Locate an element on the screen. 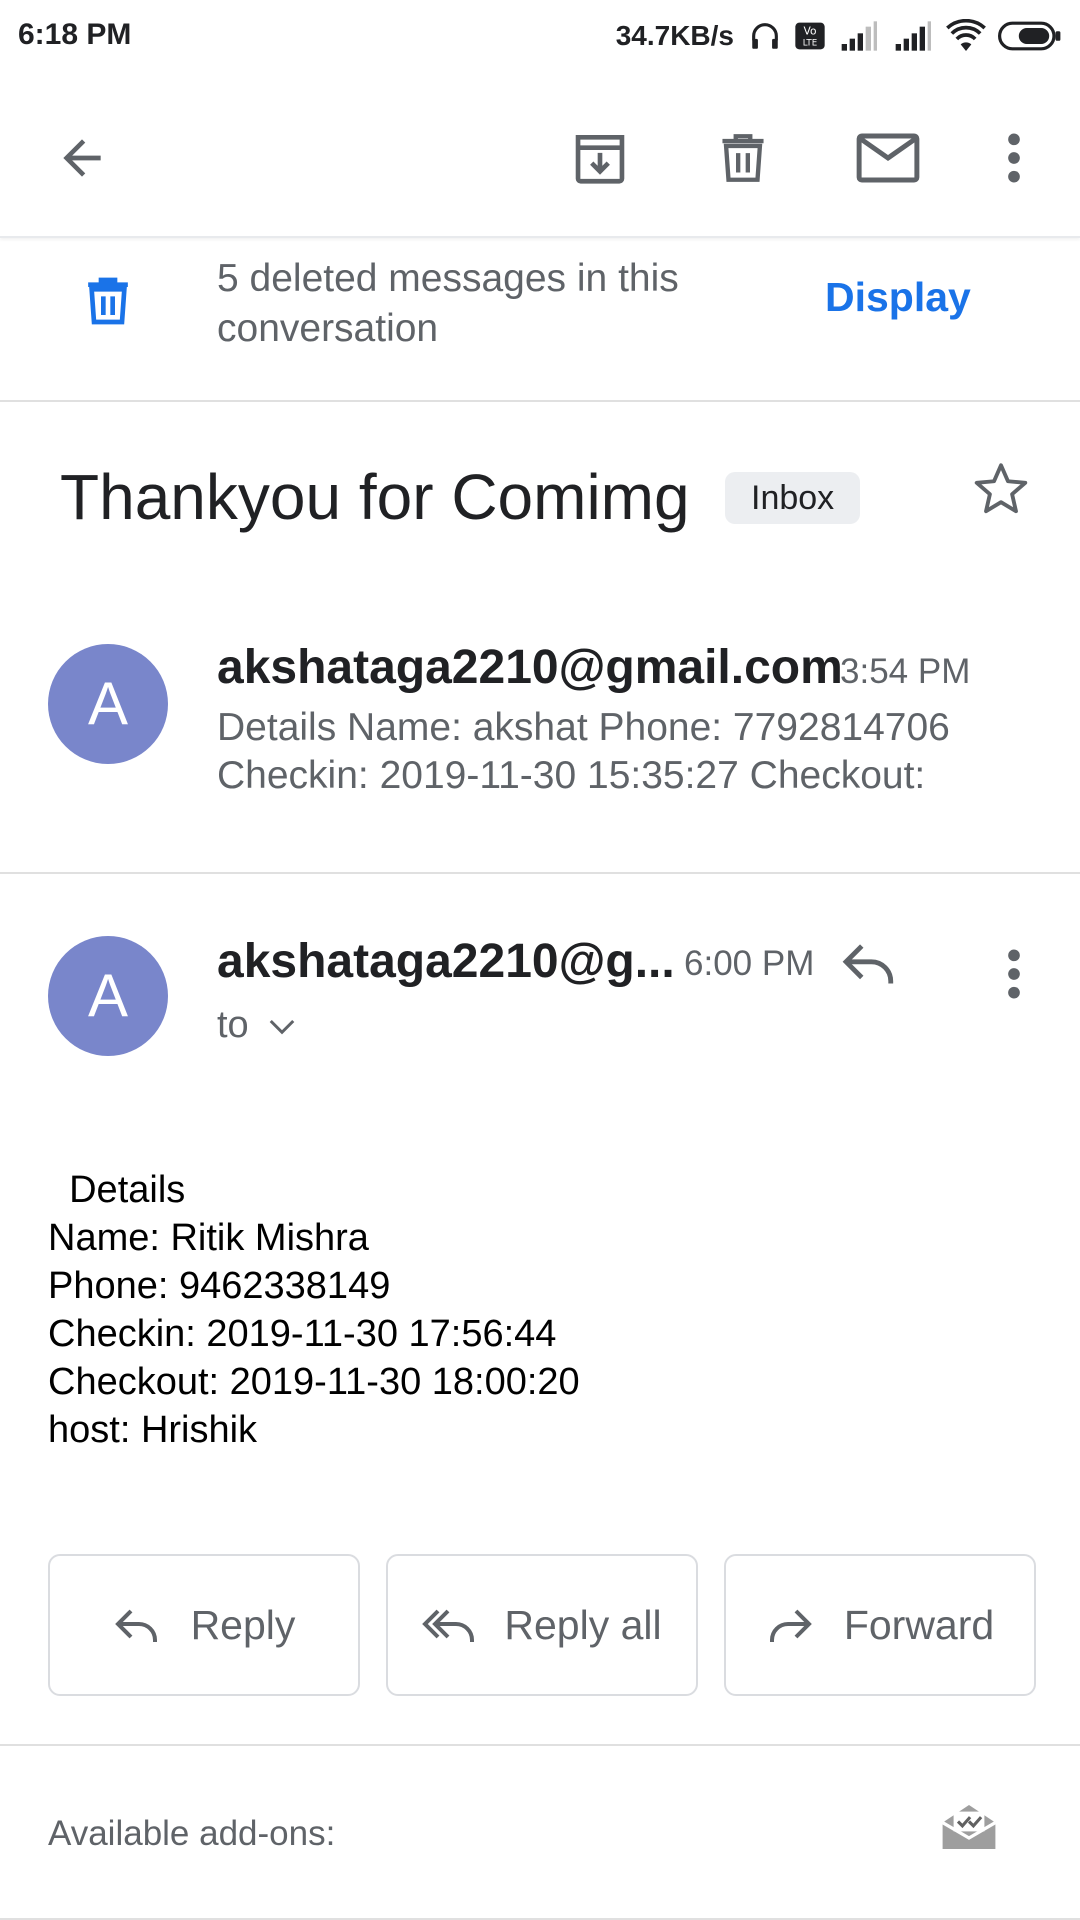  addon-button is located at coordinates (969, 1829).